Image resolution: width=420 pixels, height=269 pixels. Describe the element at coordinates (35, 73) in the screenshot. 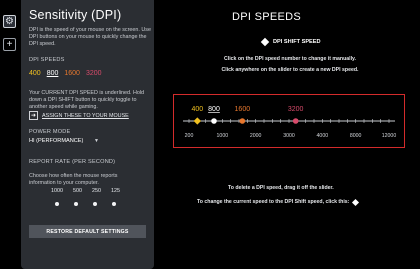

I see `dpi-speed-400: 400` at that location.